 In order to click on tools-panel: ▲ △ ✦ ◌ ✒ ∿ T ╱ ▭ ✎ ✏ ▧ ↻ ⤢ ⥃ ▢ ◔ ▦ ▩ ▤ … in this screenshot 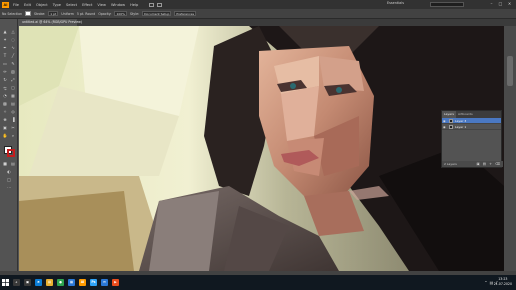, I will do `click(9, 145)`.